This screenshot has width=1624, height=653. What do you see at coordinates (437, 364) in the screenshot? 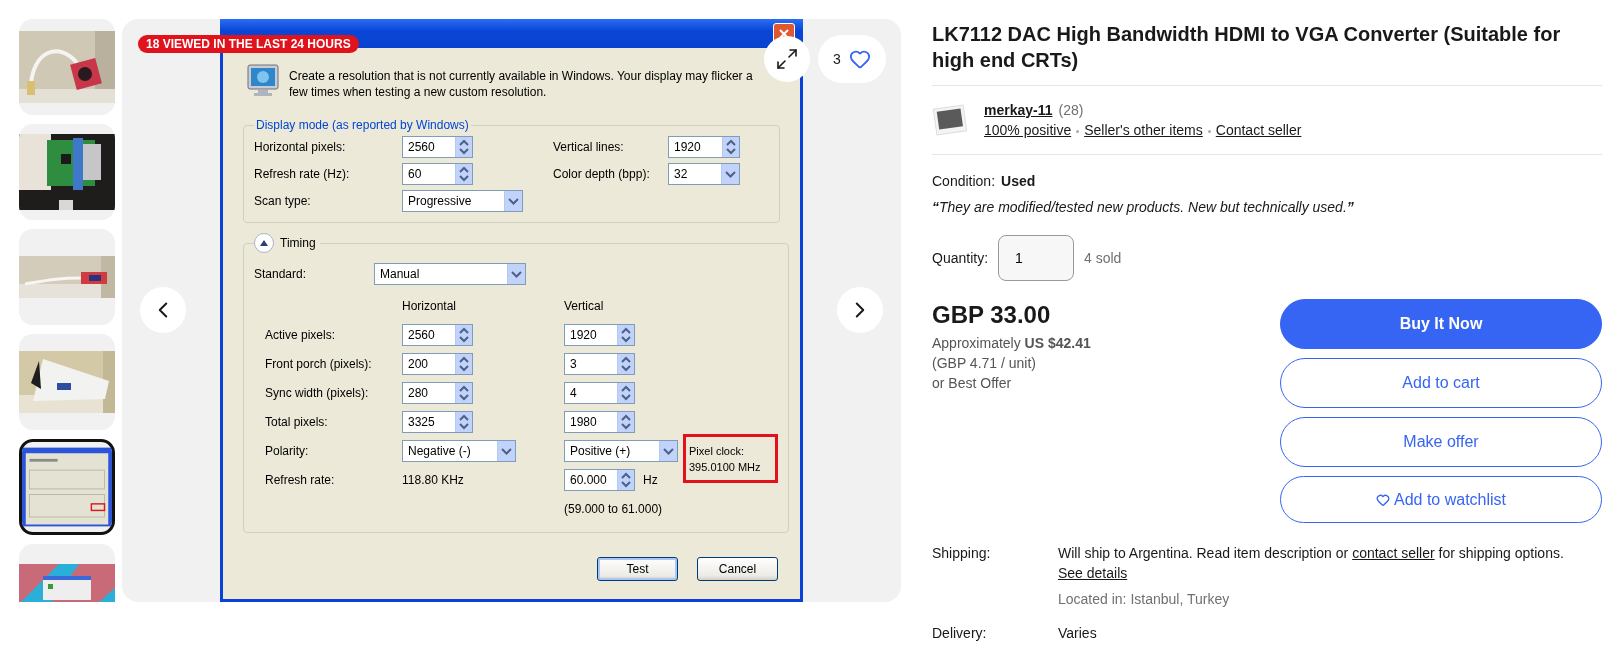
I see `spinner-field: 200` at bounding box center [437, 364].